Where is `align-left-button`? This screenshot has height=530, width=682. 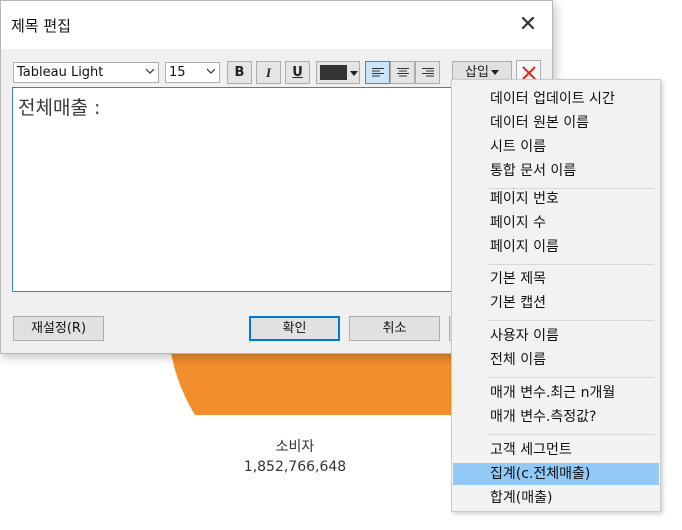
align-left-button is located at coordinates (377, 72).